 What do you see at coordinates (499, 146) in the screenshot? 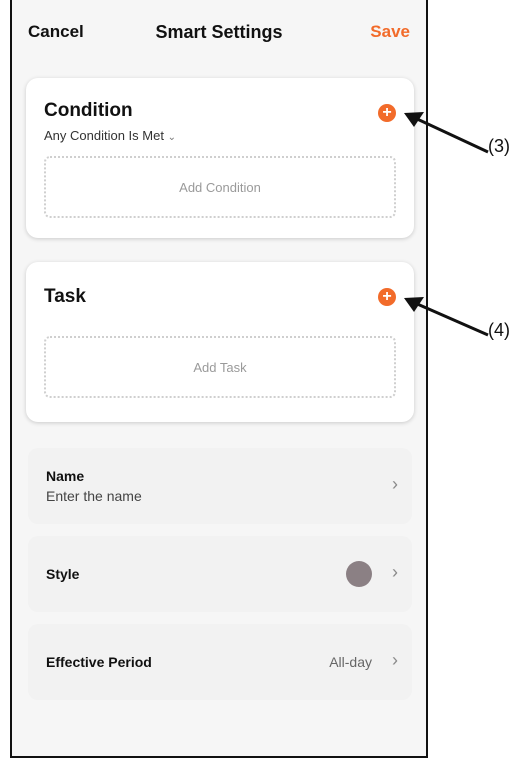
I see `callout-3: (3)` at bounding box center [499, 146].